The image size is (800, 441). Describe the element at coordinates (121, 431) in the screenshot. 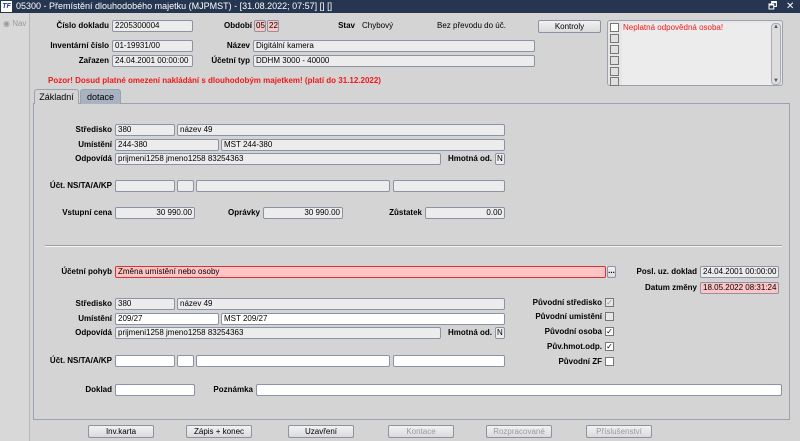

I see `footer-button: Inv.karta` at that location.